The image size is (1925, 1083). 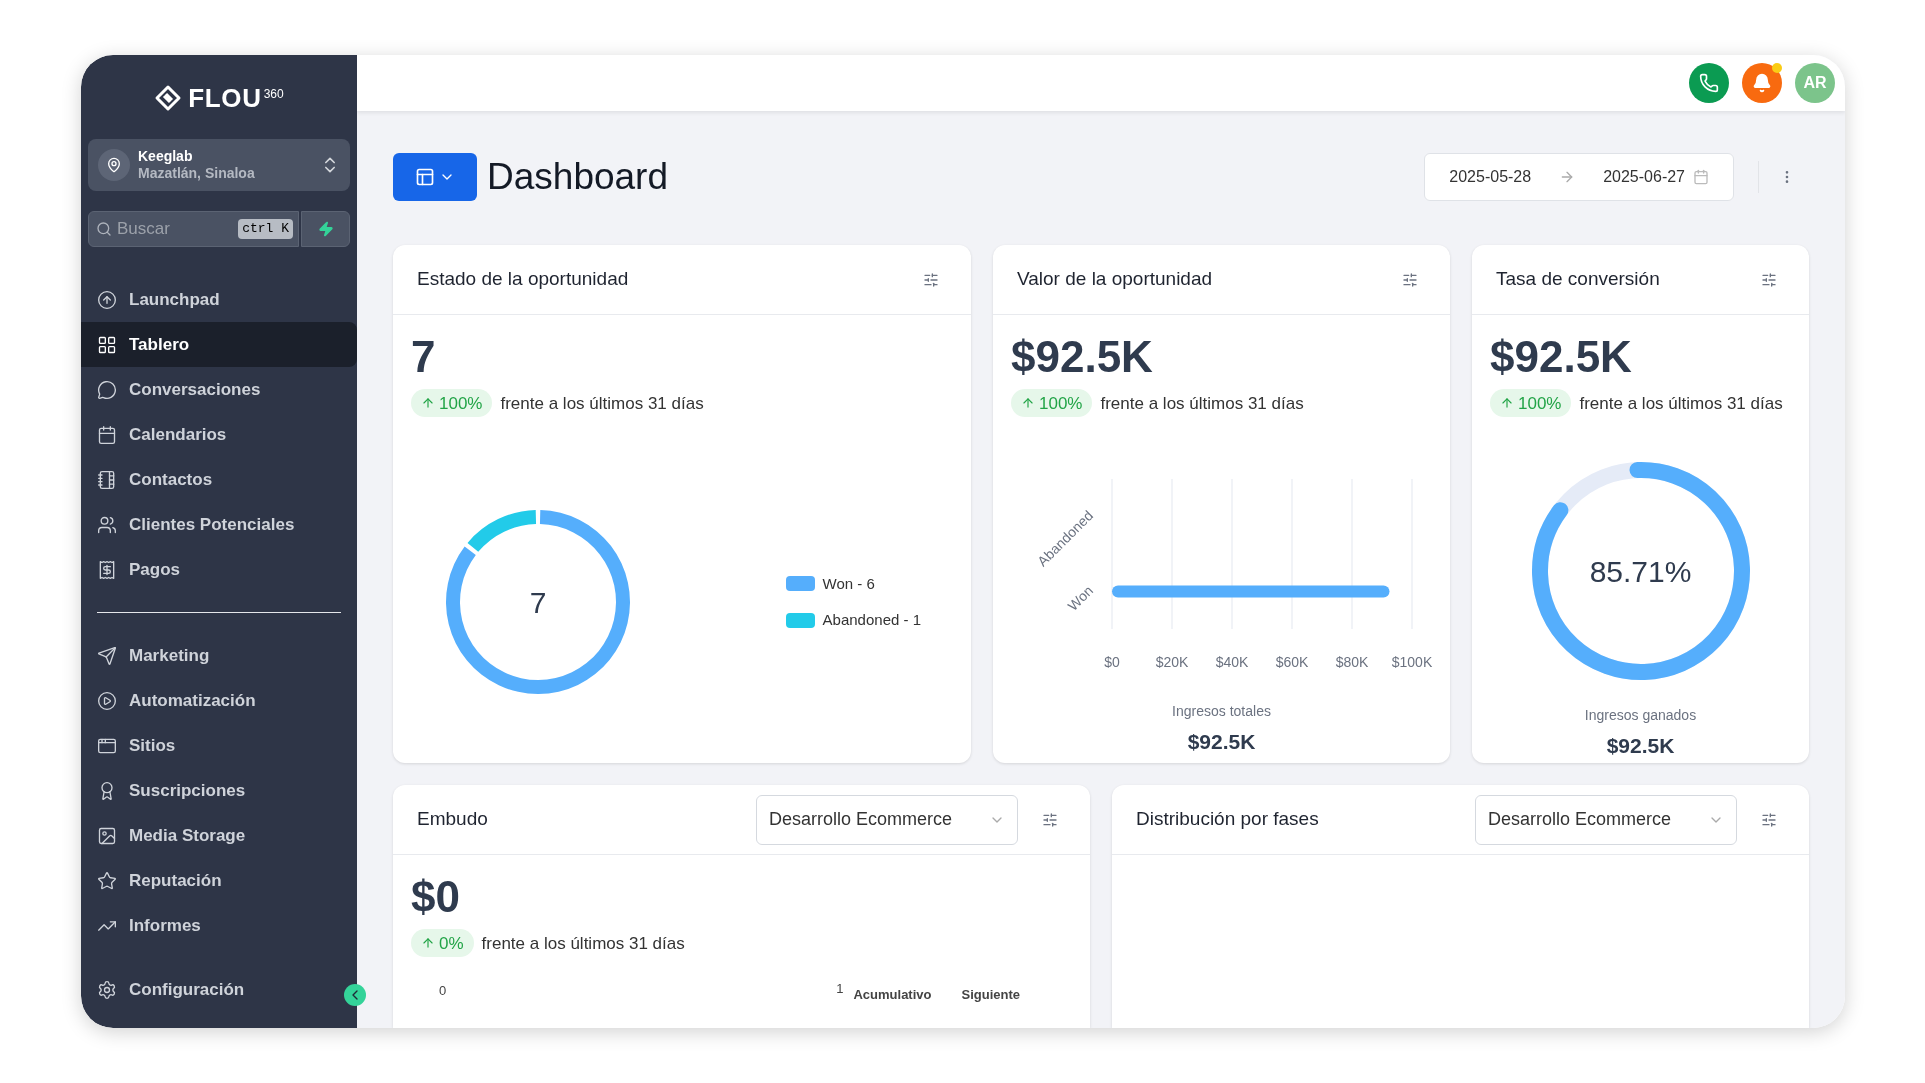 What do you see at coordinates (577, 177) in the screenshot?
I see `page-title: Dashboard` at bounding box center [577, 177].